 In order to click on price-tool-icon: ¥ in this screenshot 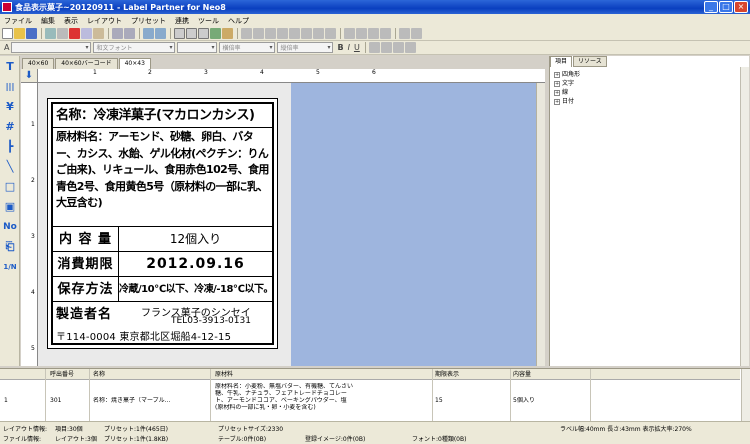, I will do `click(10, 107)`.